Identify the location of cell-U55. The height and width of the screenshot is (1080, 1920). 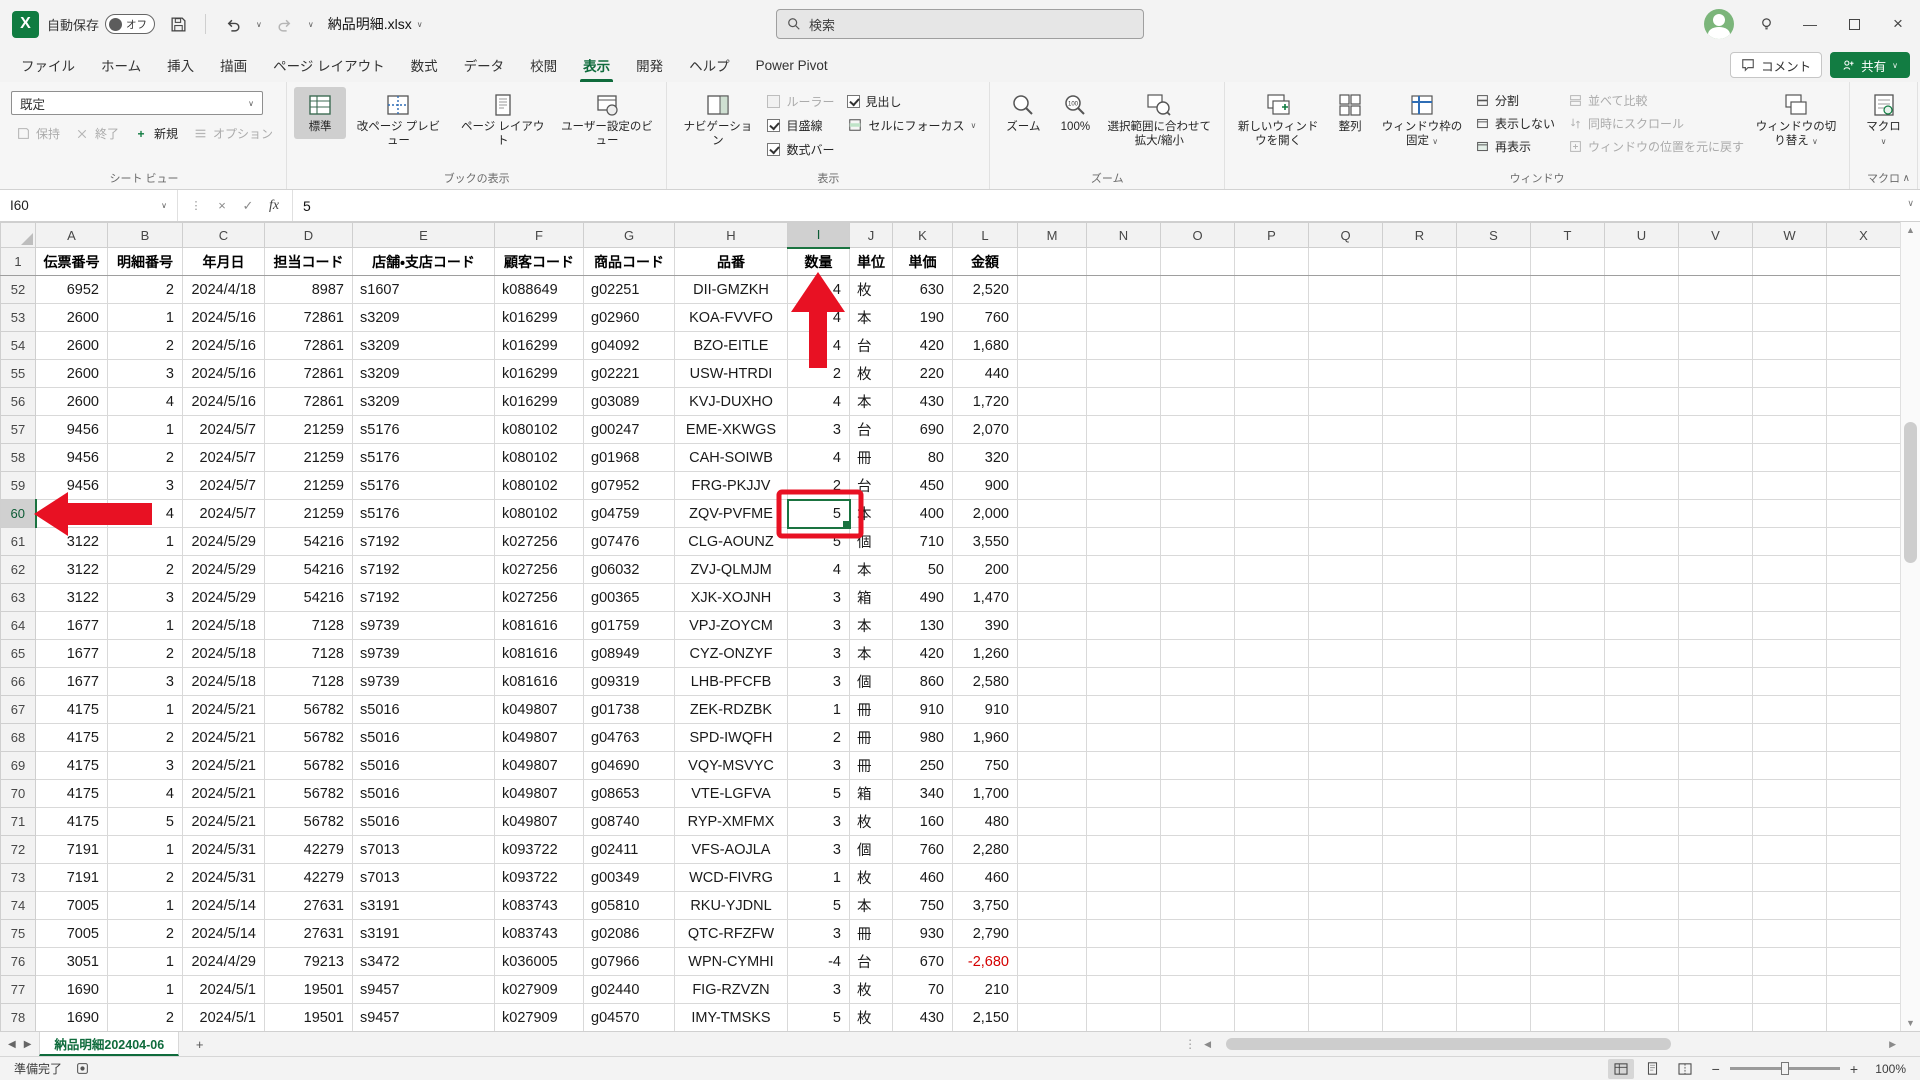
(1641, 373).